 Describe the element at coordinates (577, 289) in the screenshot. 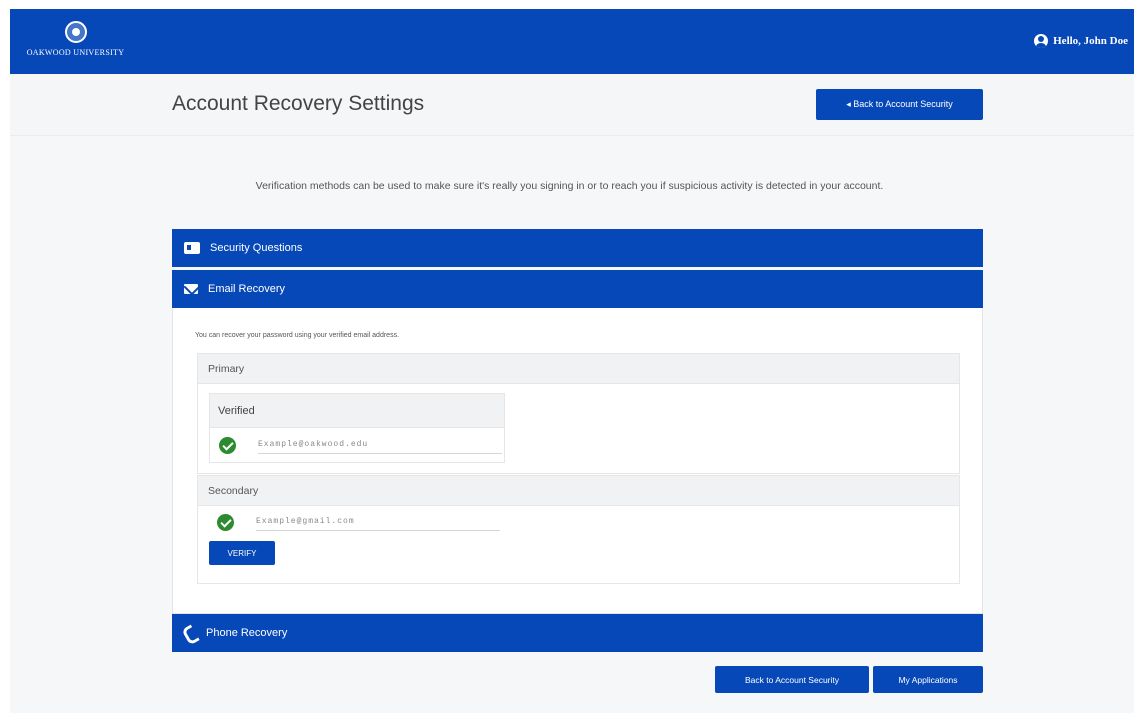

I see `email-recovery-header: Email Recovery` at that location.